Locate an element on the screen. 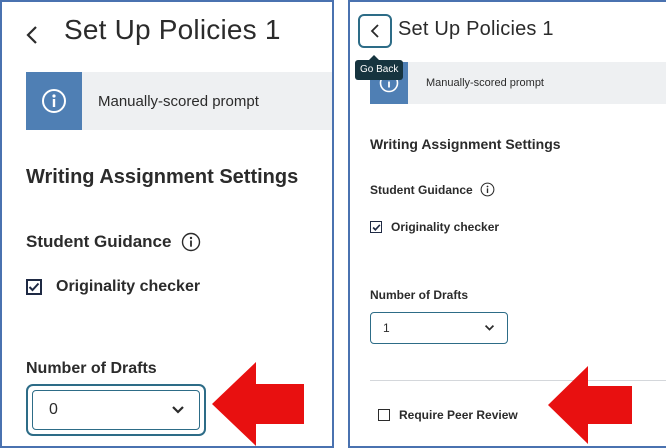  banner-info-box is located at coordinates (54, 101).